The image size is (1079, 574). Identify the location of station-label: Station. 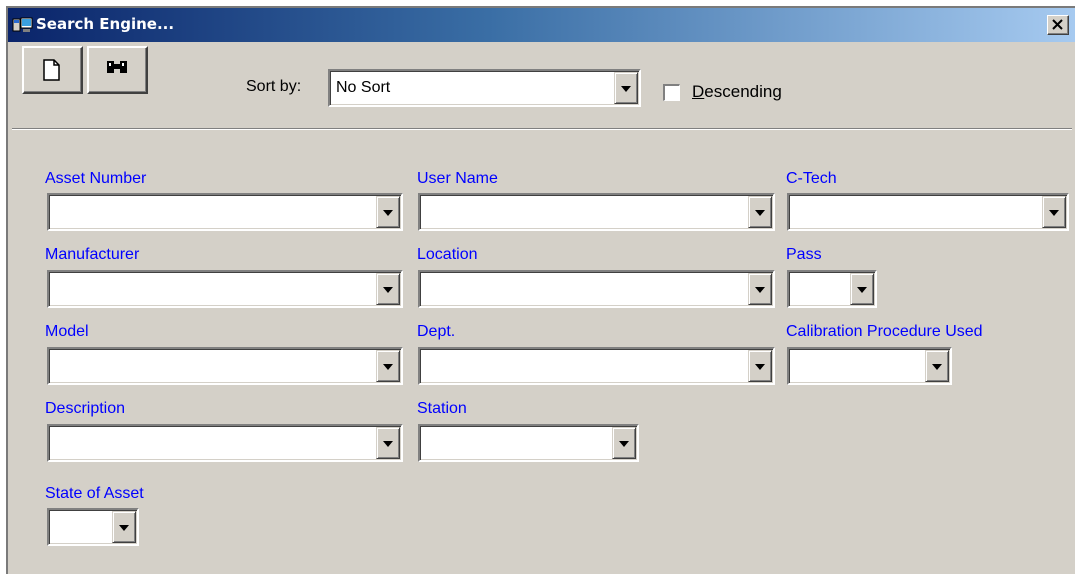
(442, 408).